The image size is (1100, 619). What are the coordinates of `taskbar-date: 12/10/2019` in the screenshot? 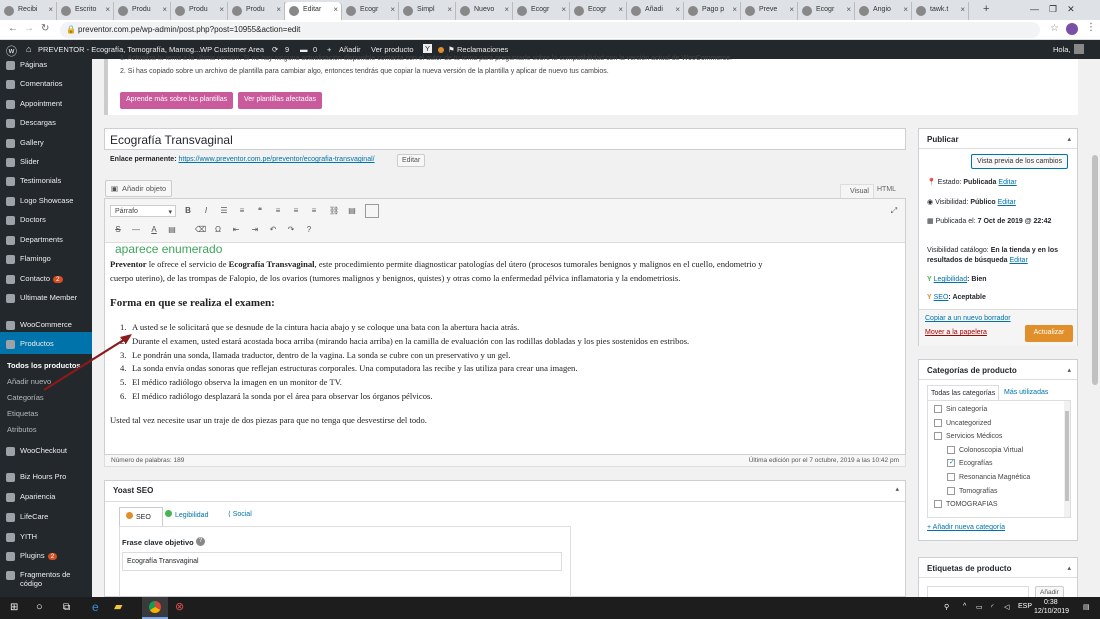 It's located at (1051, 611).